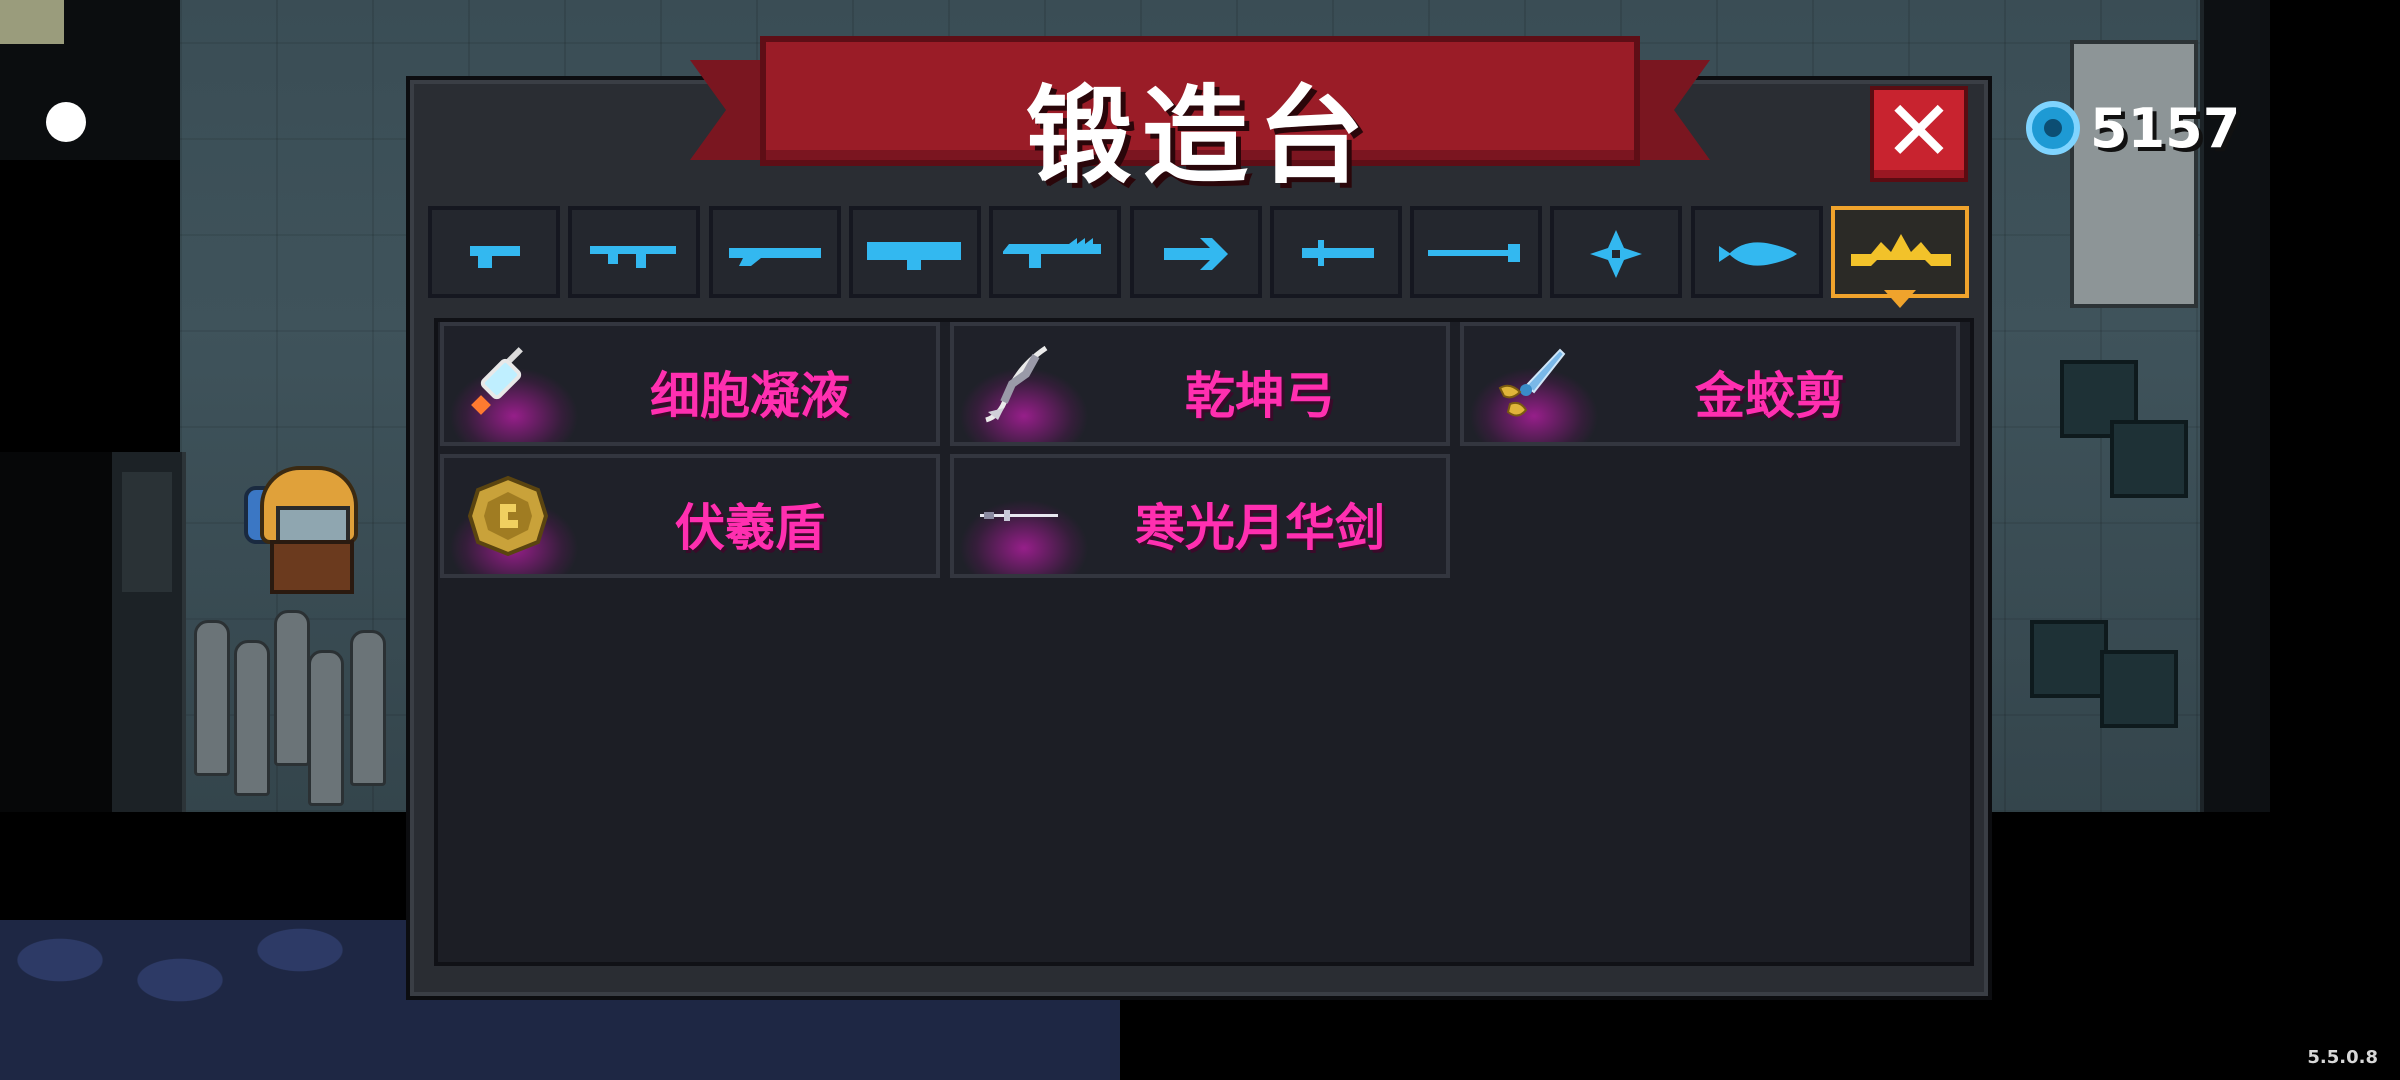 Image resolution: width=2400 pixels, height=1080 pixels. What do you see at coordinates (66, 122) in the screenshot?
I see `joystick-indicator` at bounding box center [66, 122].